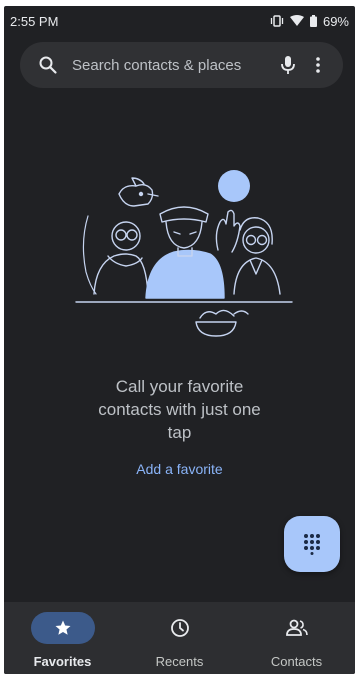  What do you see at coordinates (62, 661) in the screenshot?
I see `nav-label-favorites: Favorites` at bounding box center [62, 661].